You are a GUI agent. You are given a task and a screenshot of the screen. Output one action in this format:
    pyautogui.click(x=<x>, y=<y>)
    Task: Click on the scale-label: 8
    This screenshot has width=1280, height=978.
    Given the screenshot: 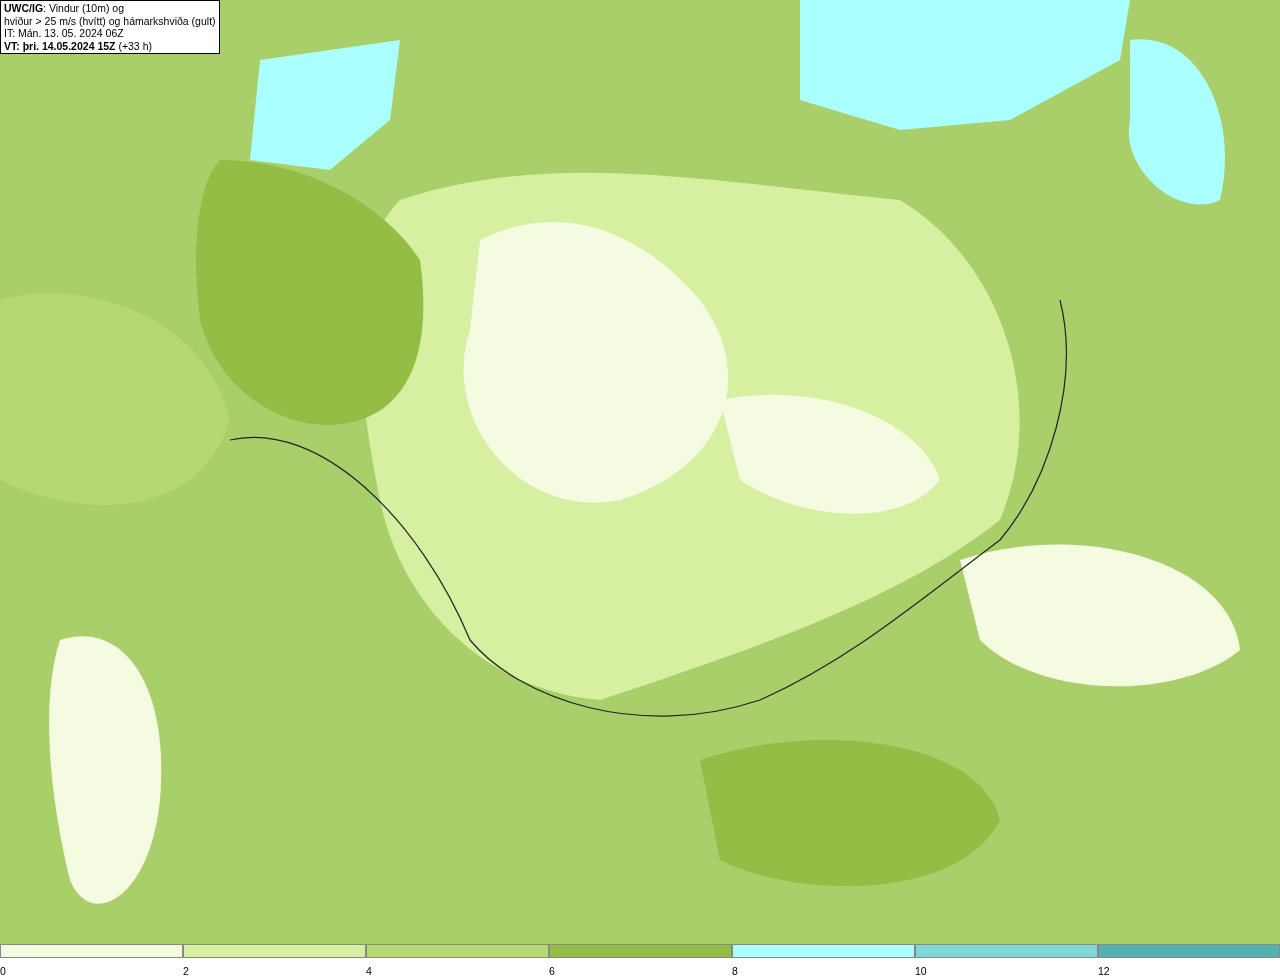 What is the action you would take?
    pyautogui.click(x=735, y=971)
    